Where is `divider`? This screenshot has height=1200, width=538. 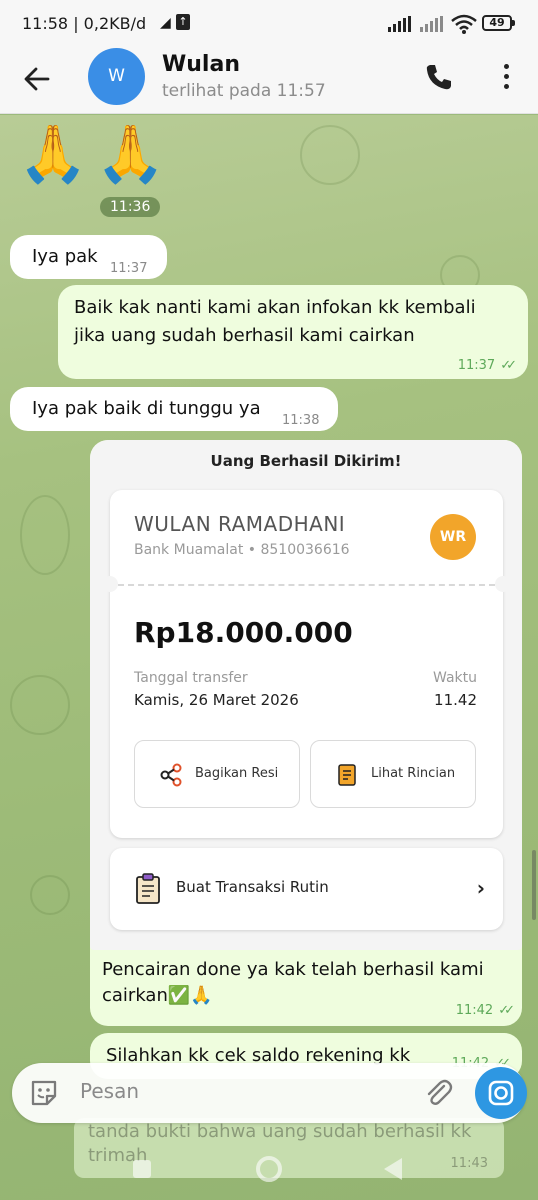
divider is located at coordinates (306, 585).